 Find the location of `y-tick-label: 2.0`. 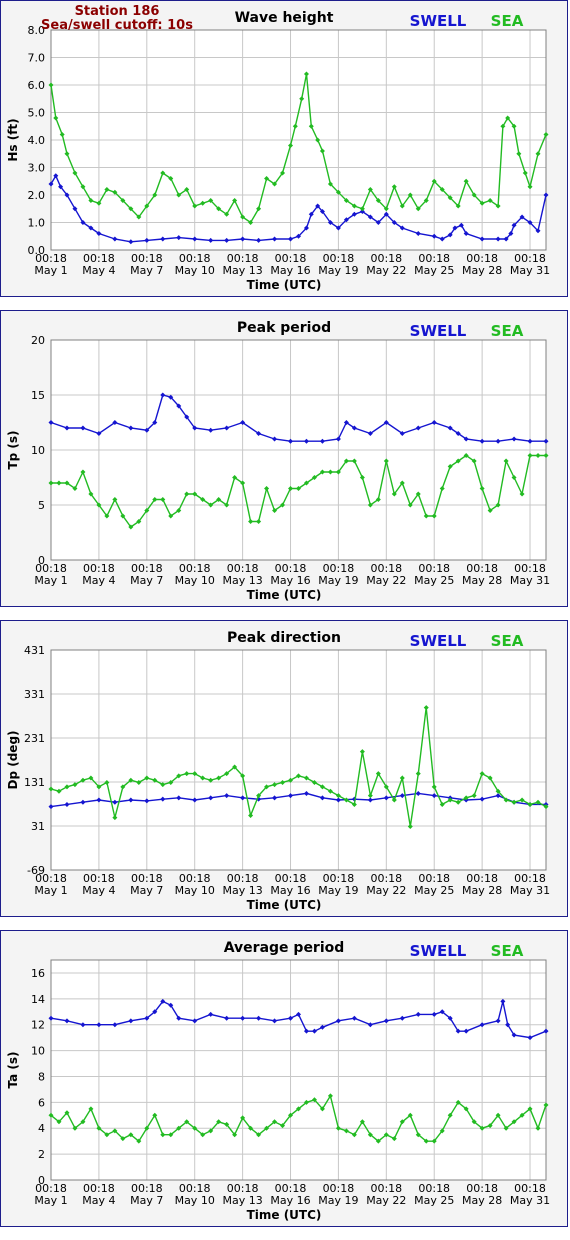

y-tick-label: 2.0 is located at coordinates (37, 195).